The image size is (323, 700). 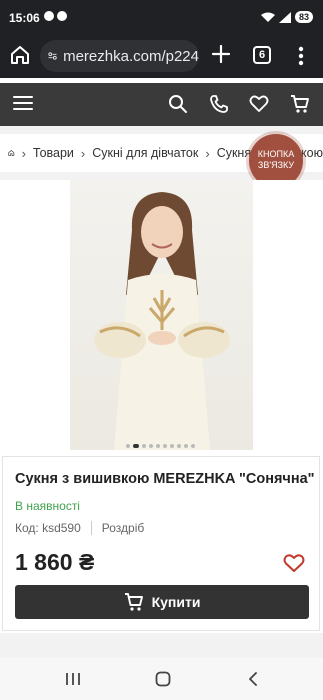 What do you see at coordinates (178, 104) in the screenshot?
I see `search-icon` at bounding box center [178, 104].